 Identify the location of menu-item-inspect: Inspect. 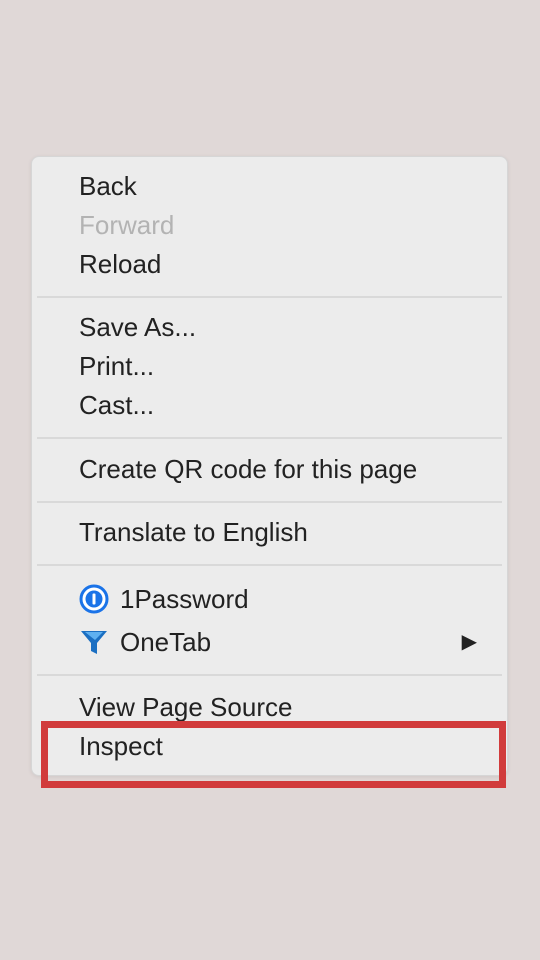
(121, 746).